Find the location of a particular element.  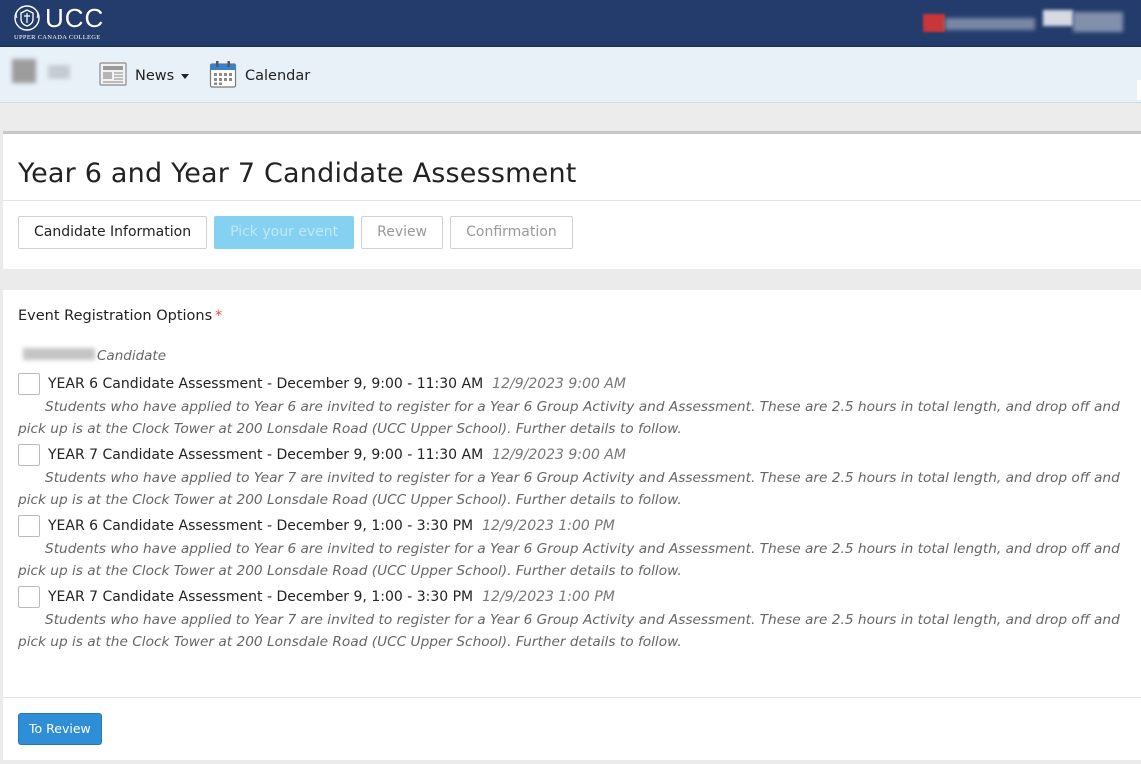

ucc-logo: UCC UPPER CANADA COLLEGE is located at coordinates (59, 22).